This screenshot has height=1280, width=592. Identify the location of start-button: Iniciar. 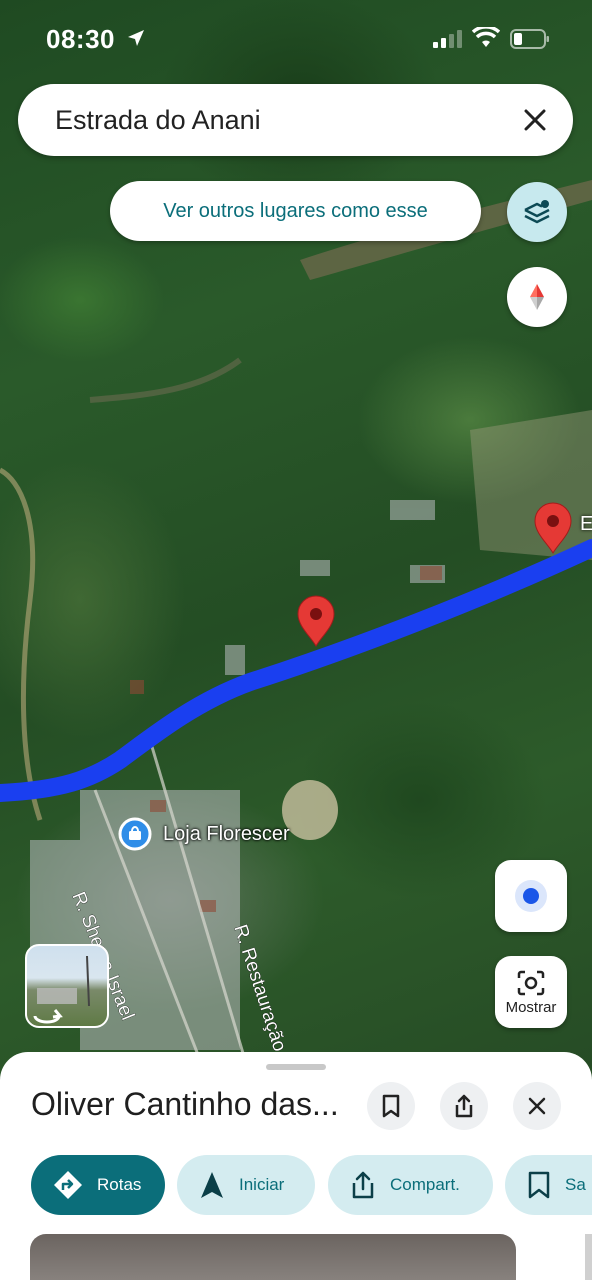
(246, 1185).